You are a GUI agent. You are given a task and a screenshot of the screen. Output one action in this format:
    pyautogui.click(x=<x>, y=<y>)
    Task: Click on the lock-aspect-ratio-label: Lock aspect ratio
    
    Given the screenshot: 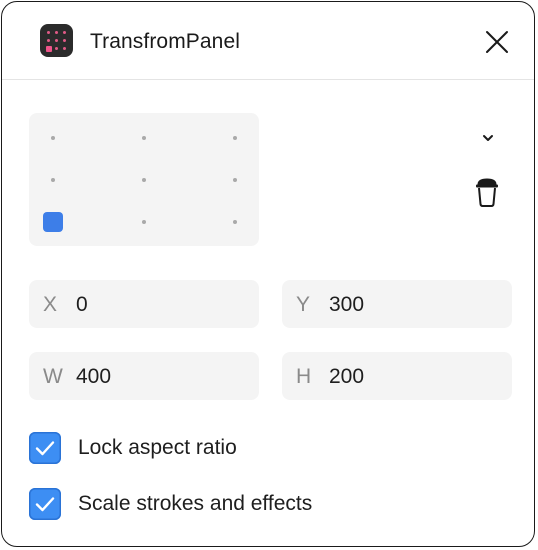 What is the action you would take?
    pyautogui.click(x=157, y=447)
    